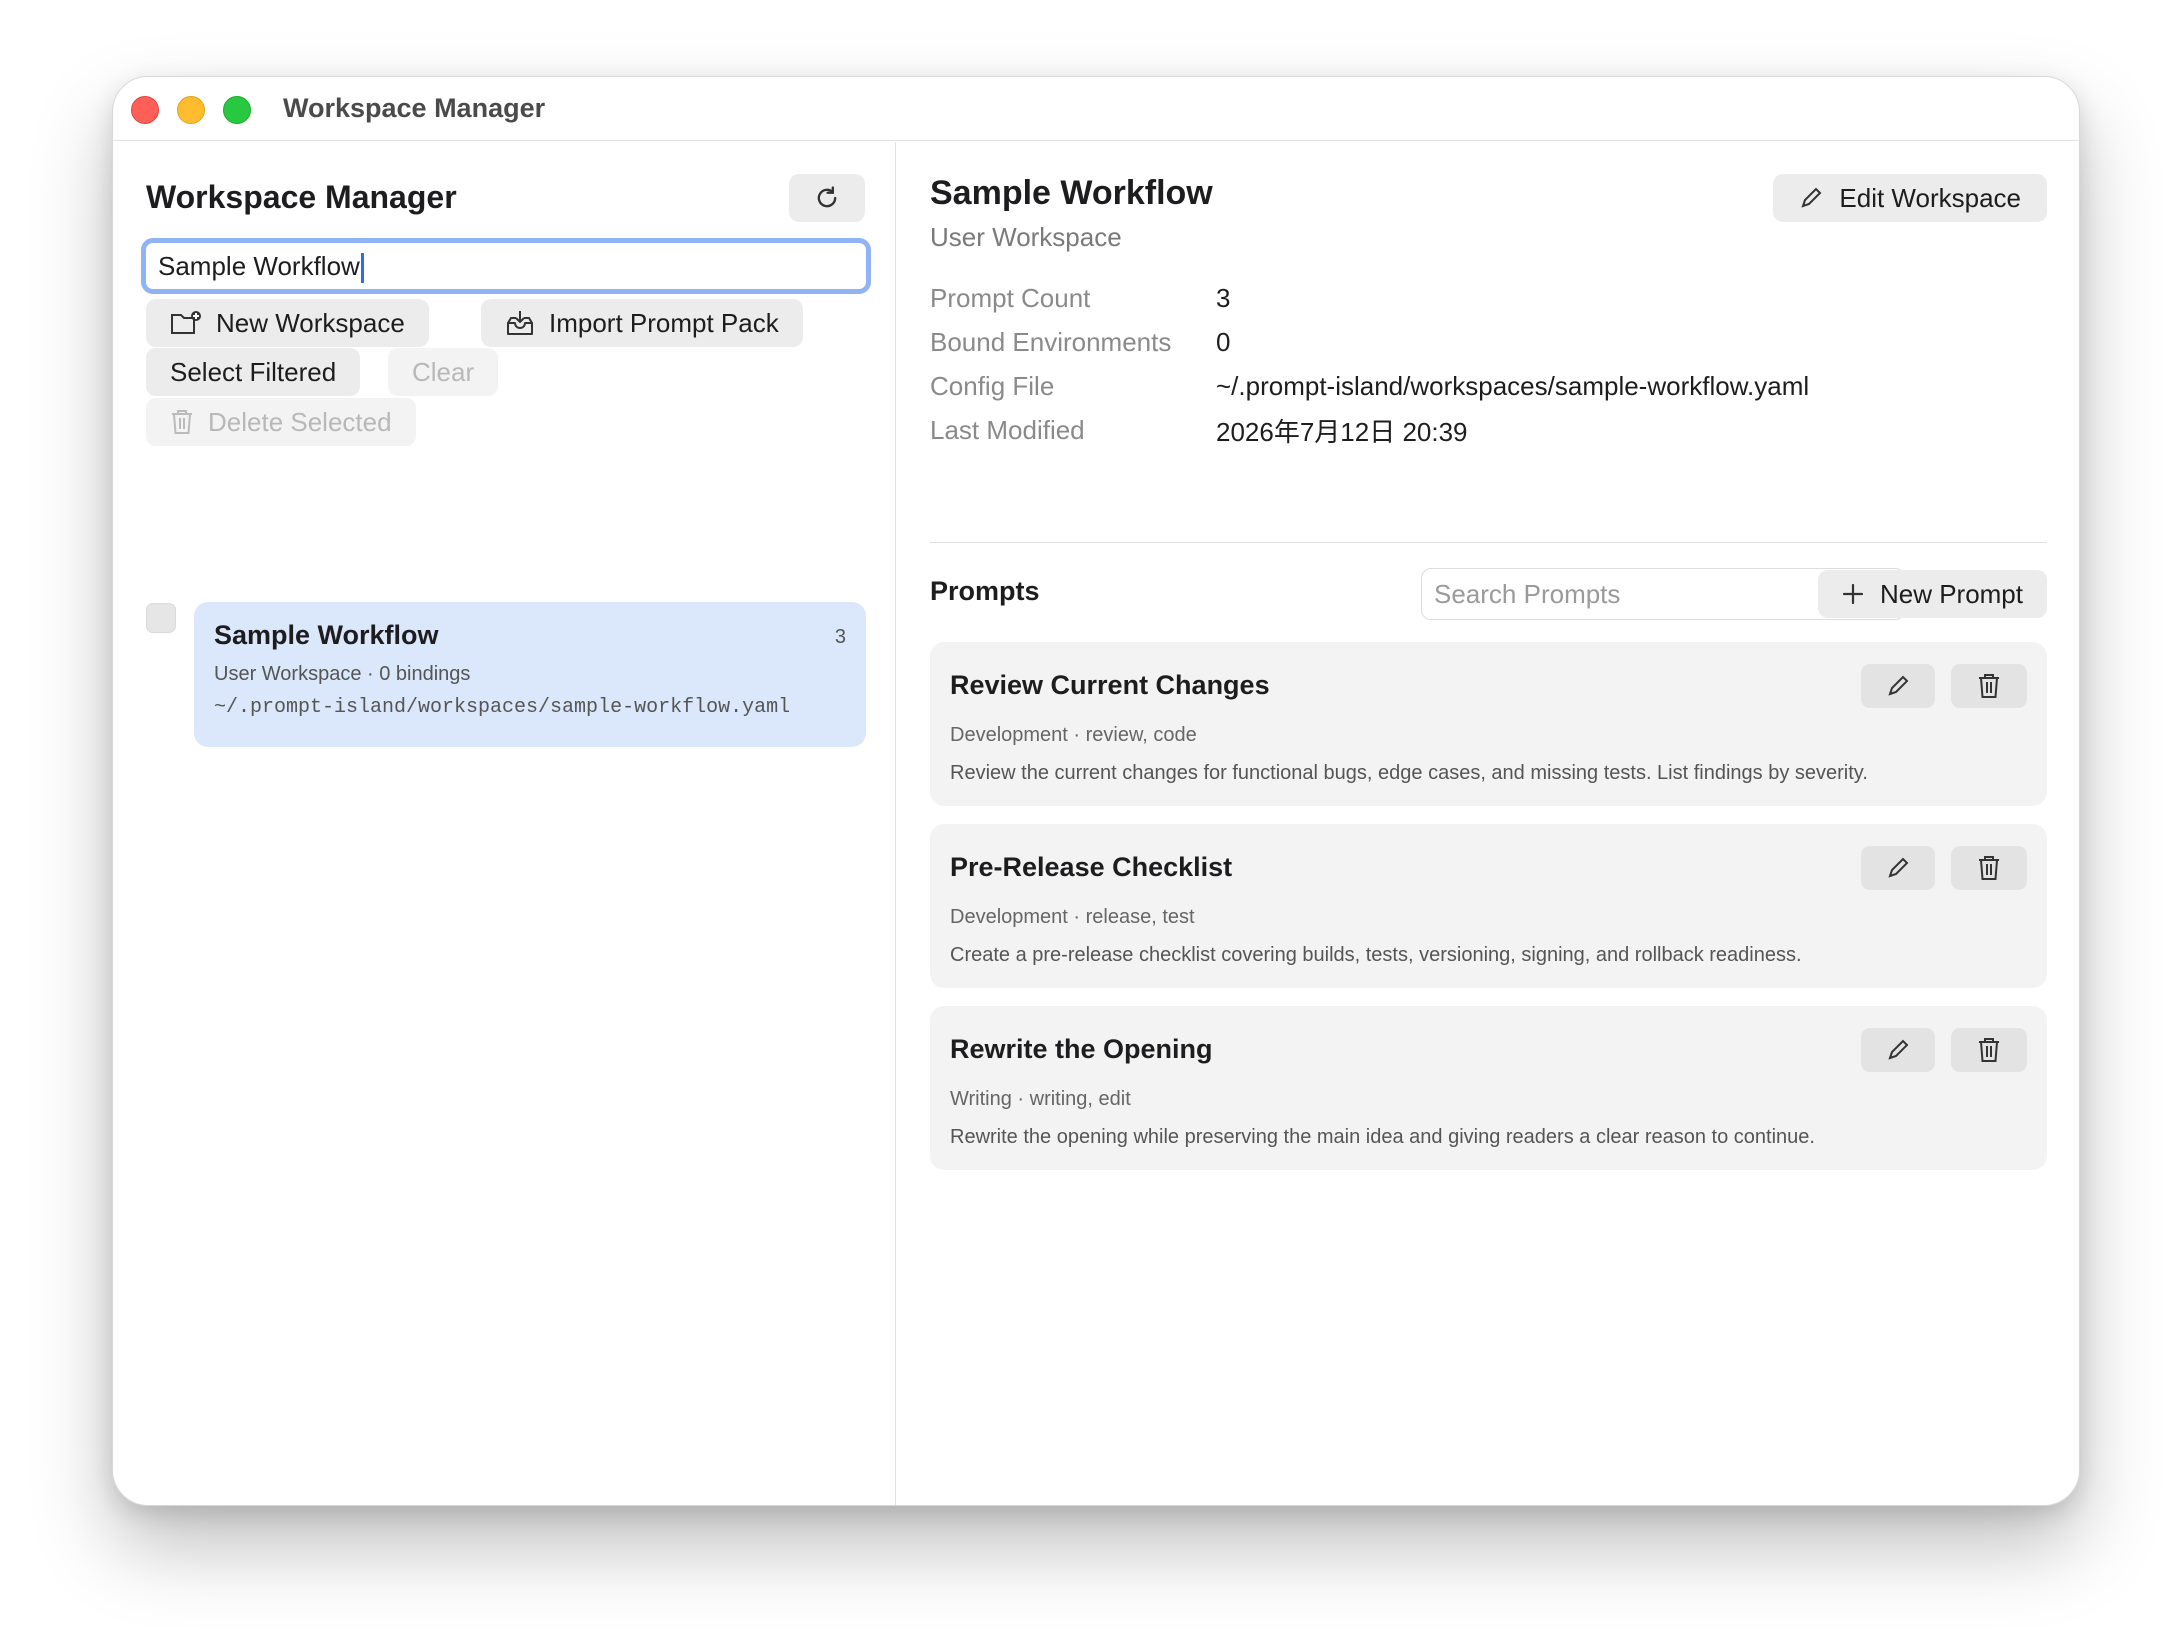 This screenshot has width=2184, height=1648. Describe the element at coordinates (840, 637) in the screenshot. I see `workspace-prompt-count: 3` at that location.